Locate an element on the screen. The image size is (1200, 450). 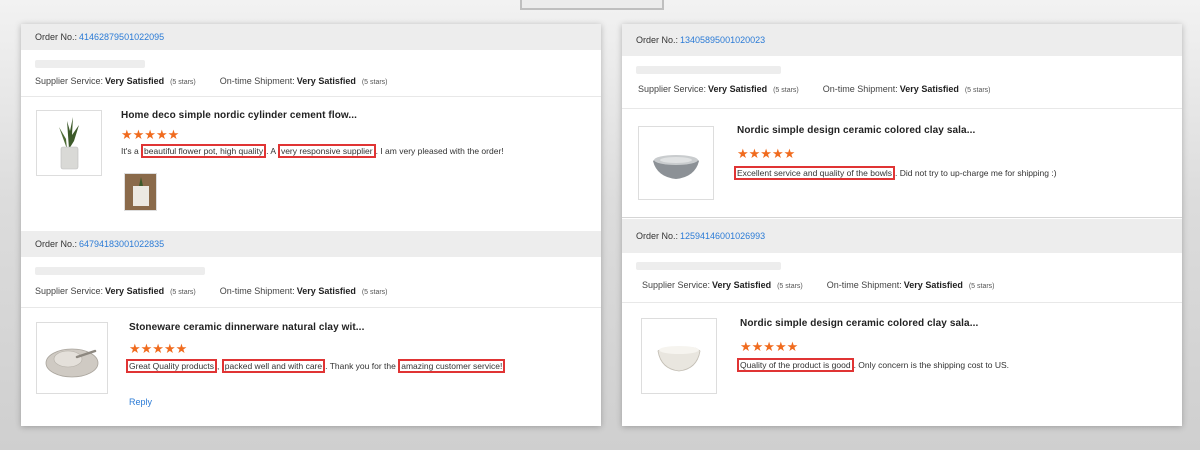
potted-plant-icon is located at coordinates (69, 143).